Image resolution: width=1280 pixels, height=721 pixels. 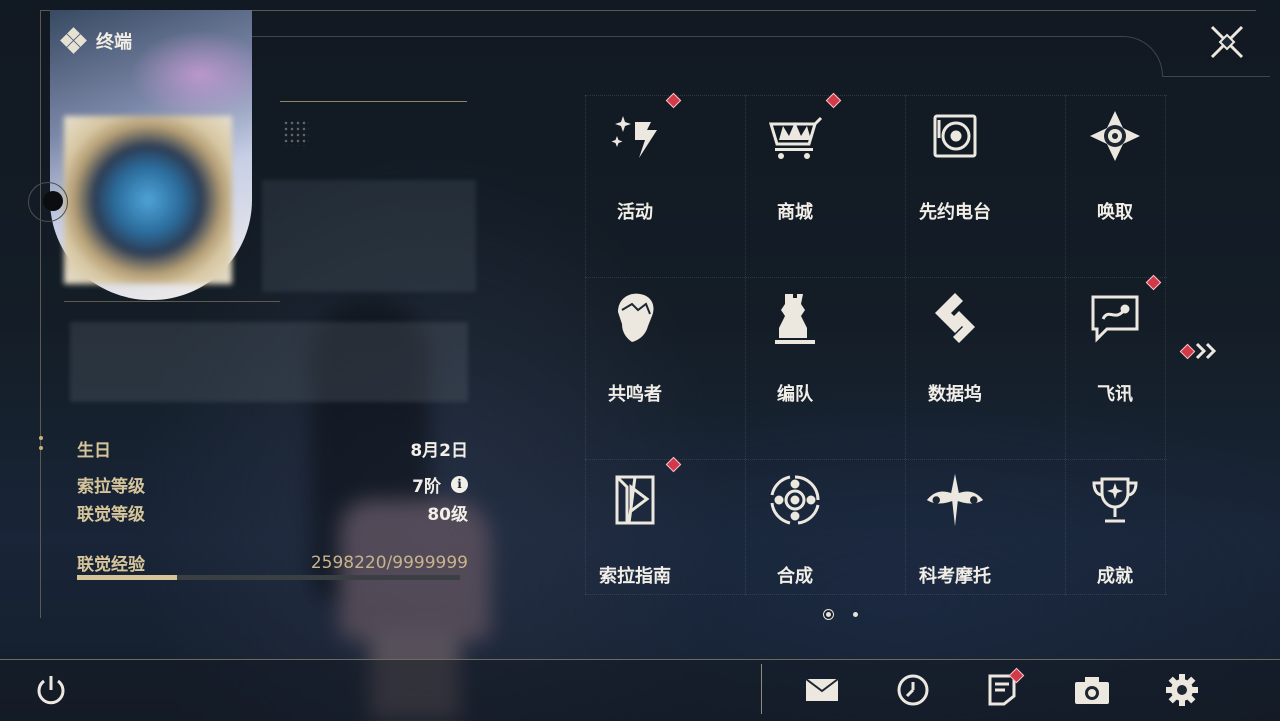 I want to click on power-icon, so click(x=51, y=690).